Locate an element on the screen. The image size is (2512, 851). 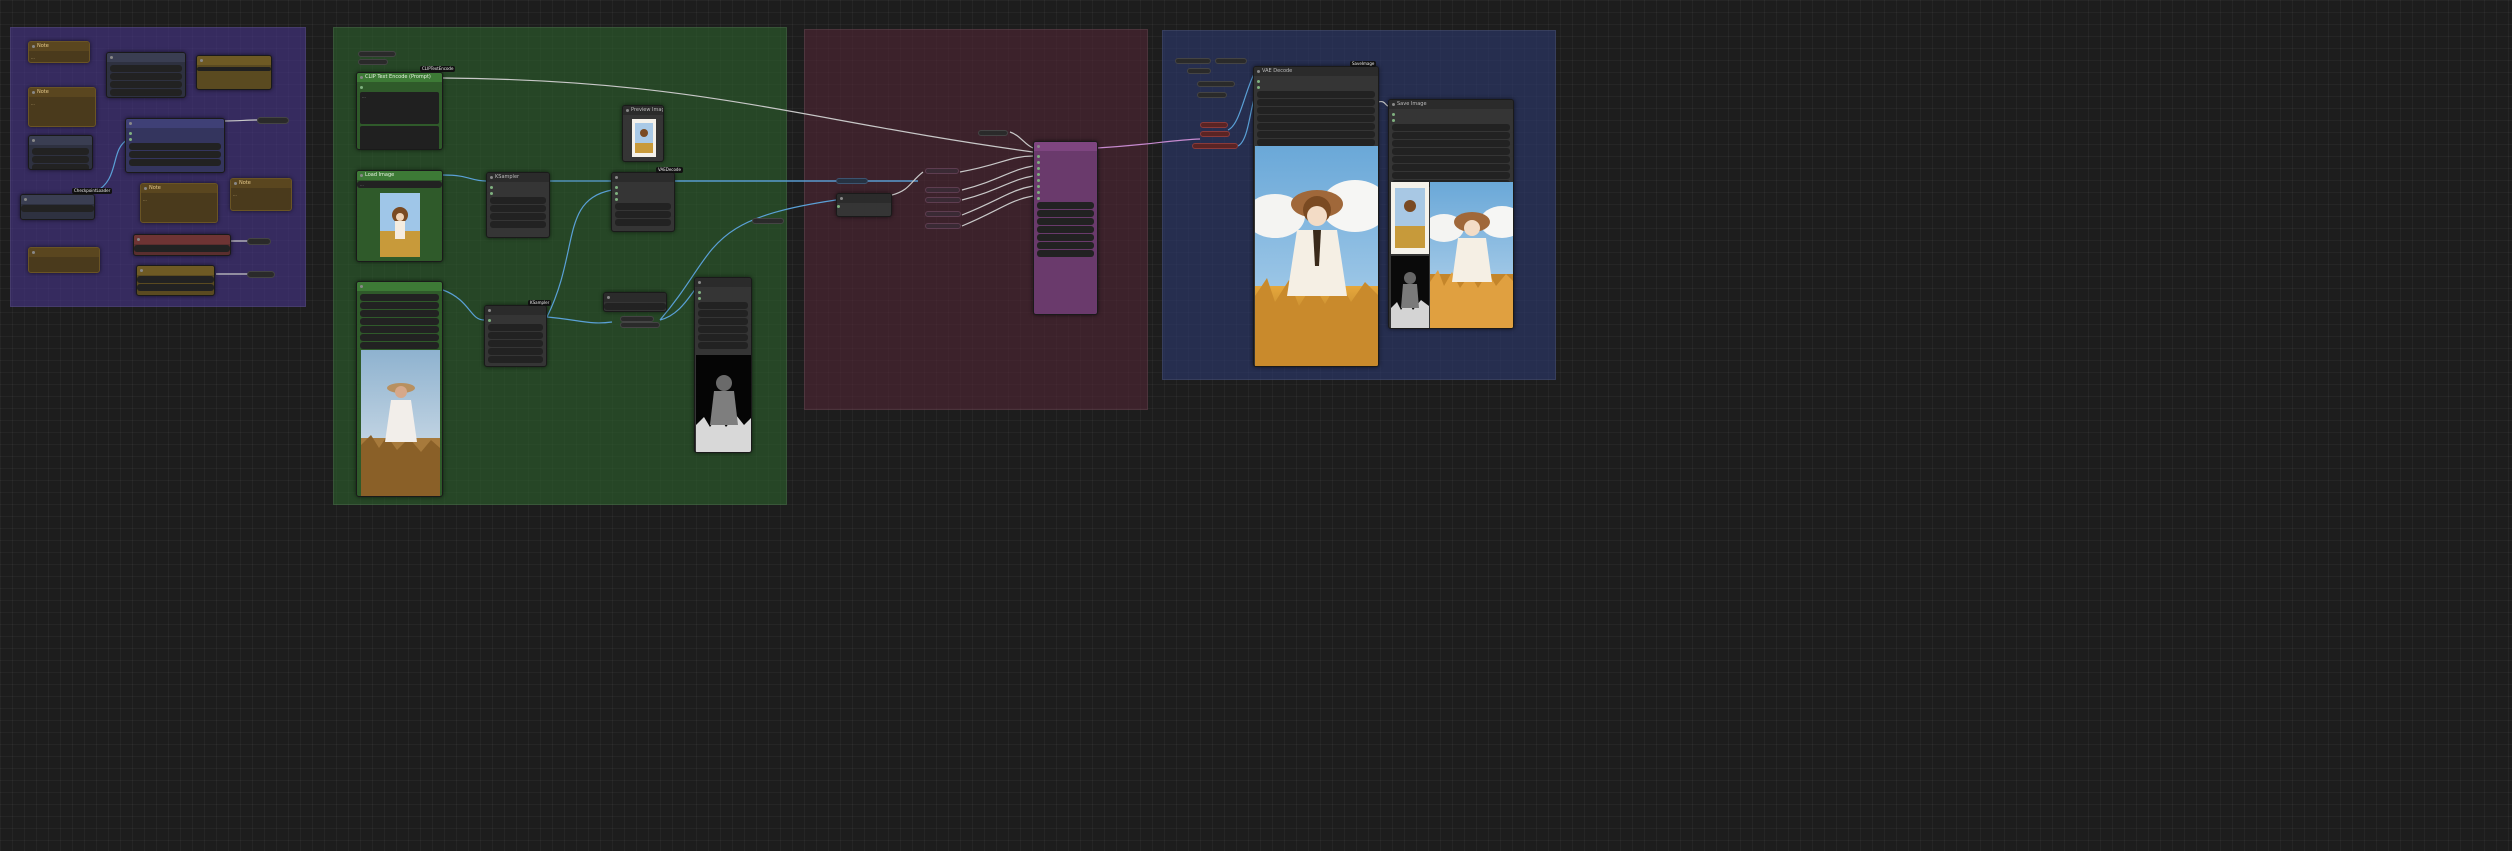
prompt-textarea-secondary is located at coordinates (399, 137).